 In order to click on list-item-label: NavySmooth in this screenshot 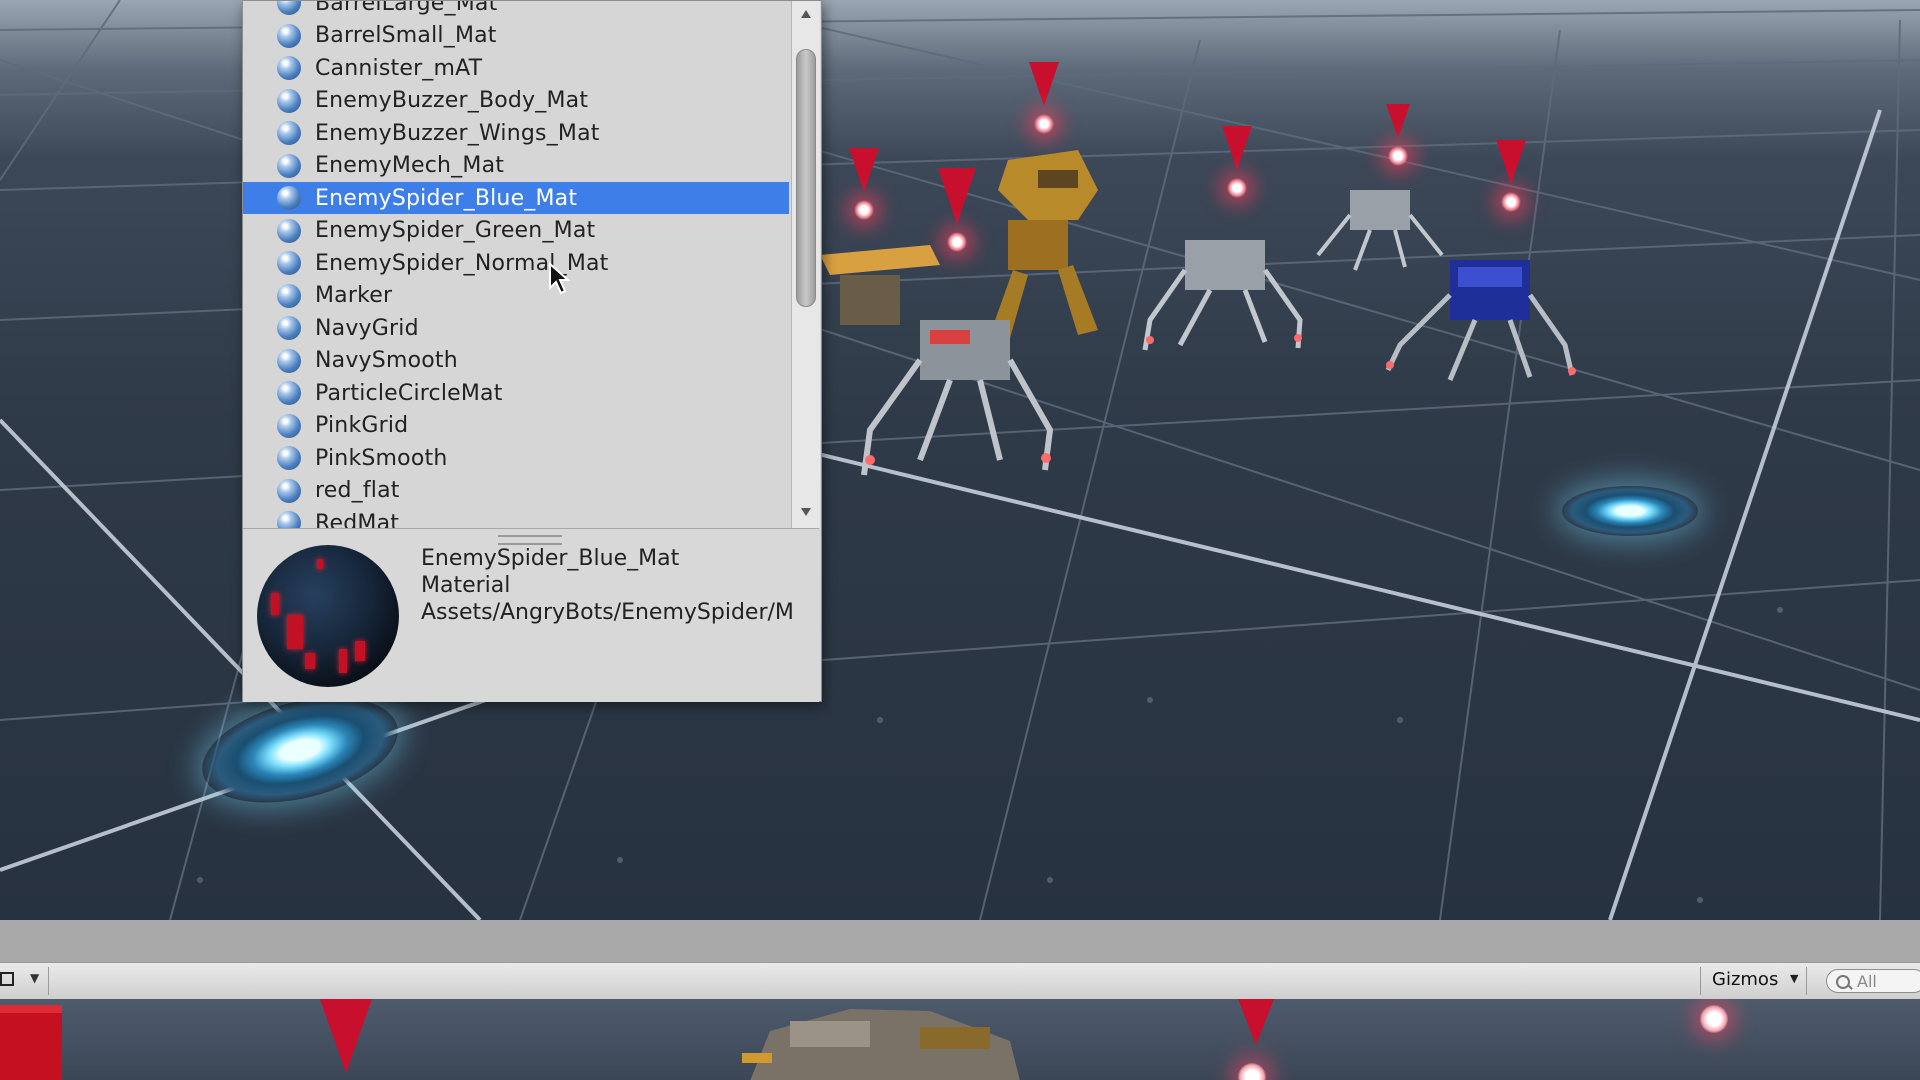, I will do `click(386, 360)`.